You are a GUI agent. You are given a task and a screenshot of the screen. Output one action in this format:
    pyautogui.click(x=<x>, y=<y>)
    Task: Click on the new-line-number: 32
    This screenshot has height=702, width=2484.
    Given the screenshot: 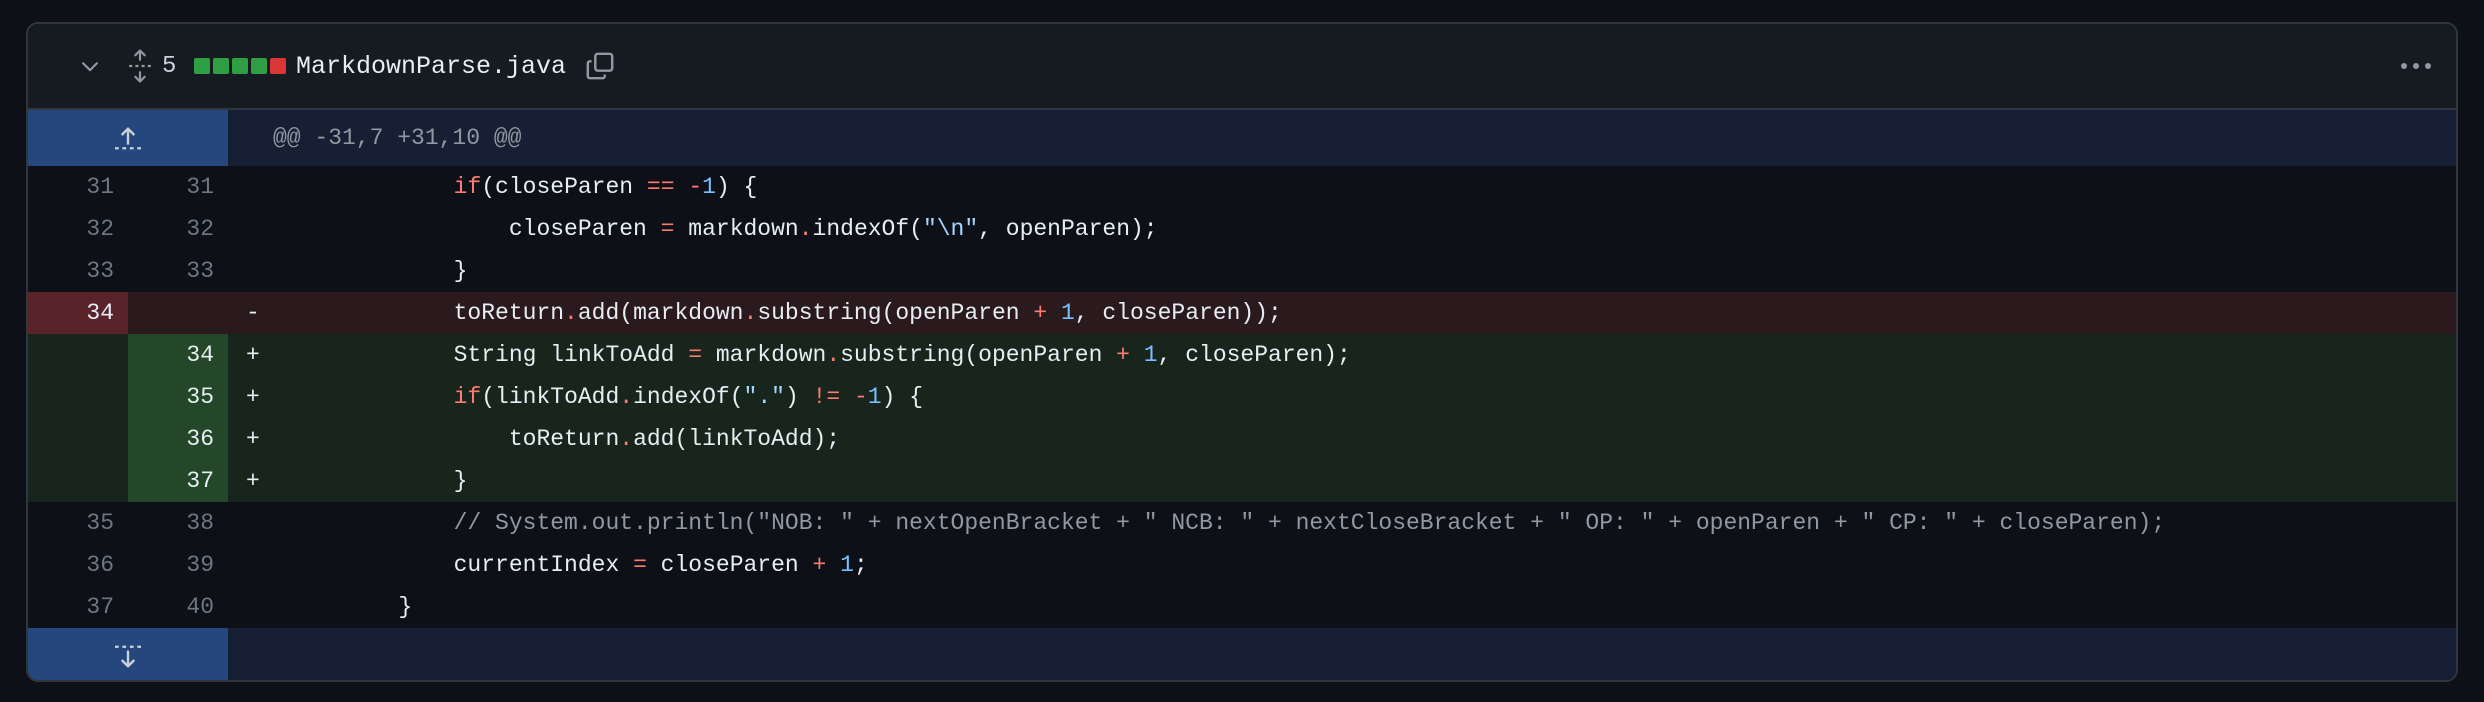 What is the action you would take?
    pyautogui.click(x=178, y=229)
    